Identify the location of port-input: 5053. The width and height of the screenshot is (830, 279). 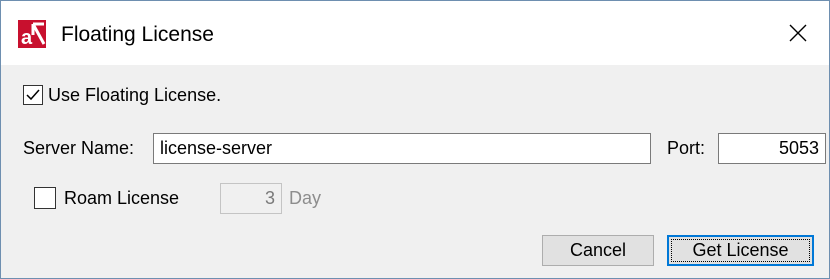
(772, 148).